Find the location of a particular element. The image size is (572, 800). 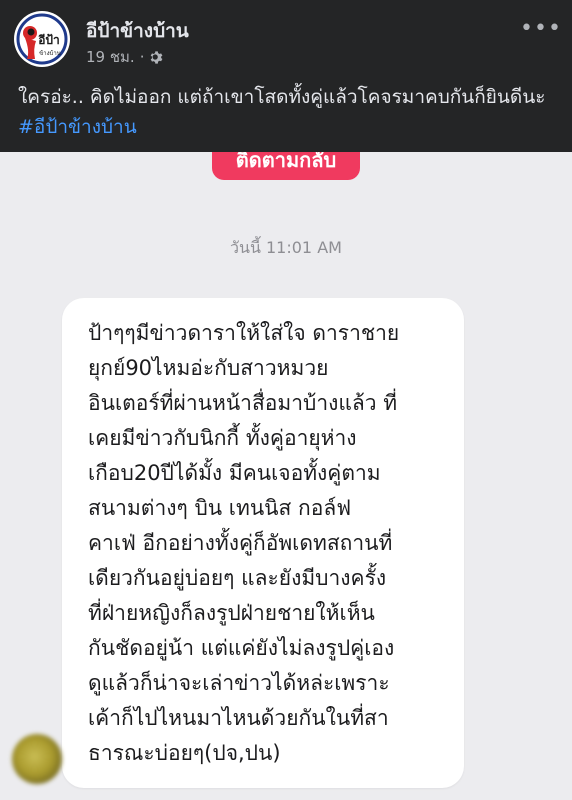

more-horizontal-icon: ••• is located at coordinates (541, 28).